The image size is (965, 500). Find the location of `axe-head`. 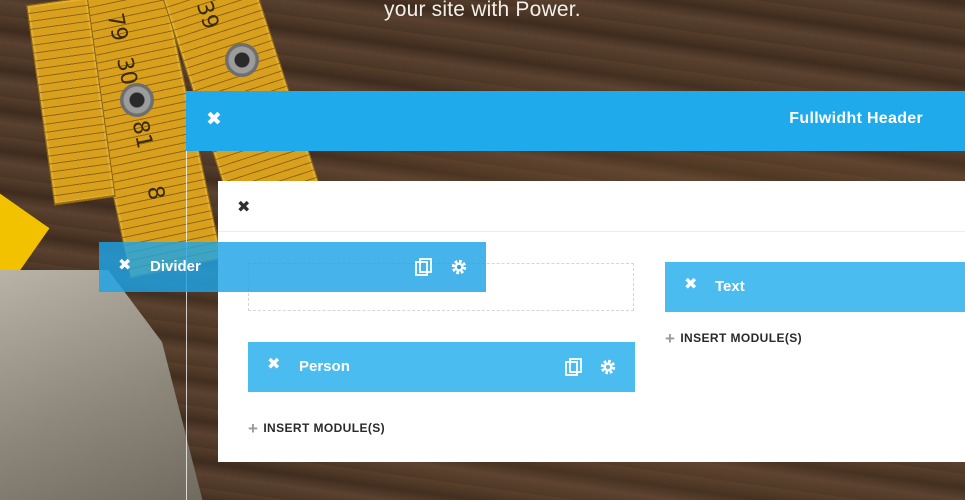

axe-head is located at coordinates (102, 385).